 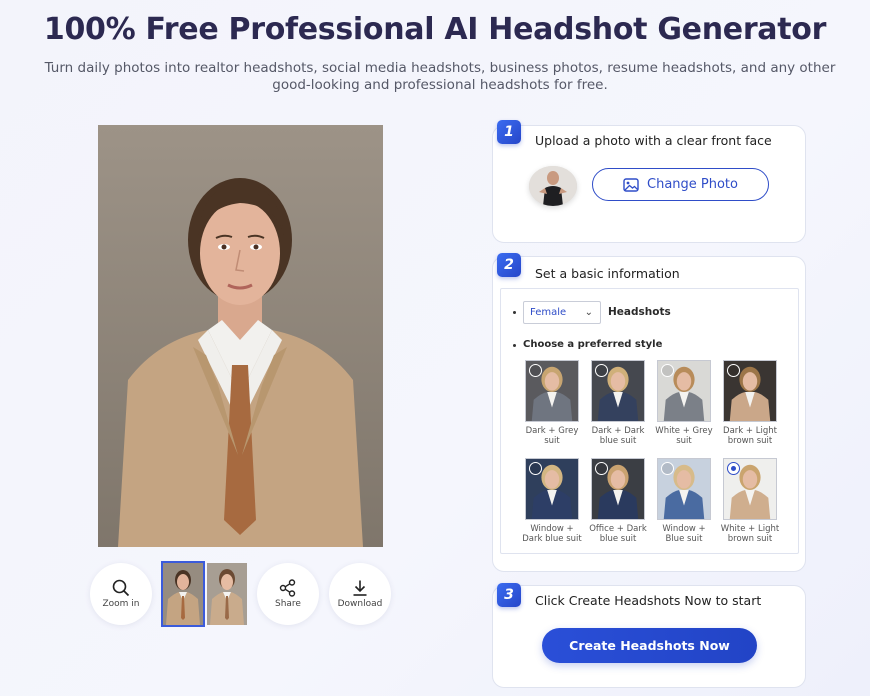 I want to click on style-option: Dark + Light brown suit, so click(x=750, y=403).